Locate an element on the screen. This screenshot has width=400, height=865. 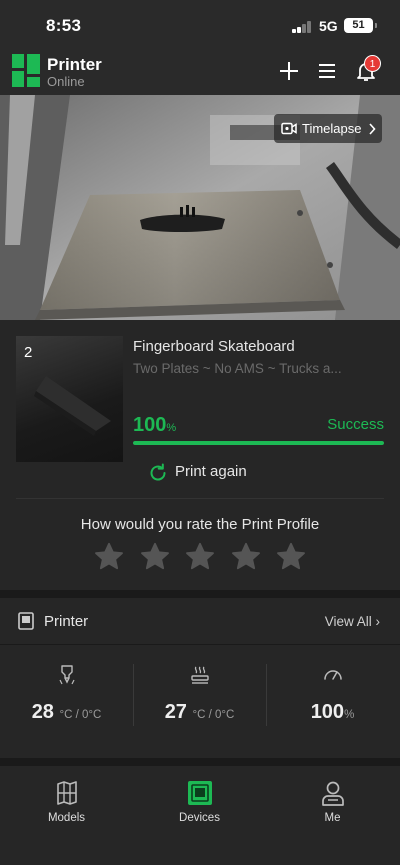
bed-temp-unit: °C / 0°C is located at coordinates (213, 715).